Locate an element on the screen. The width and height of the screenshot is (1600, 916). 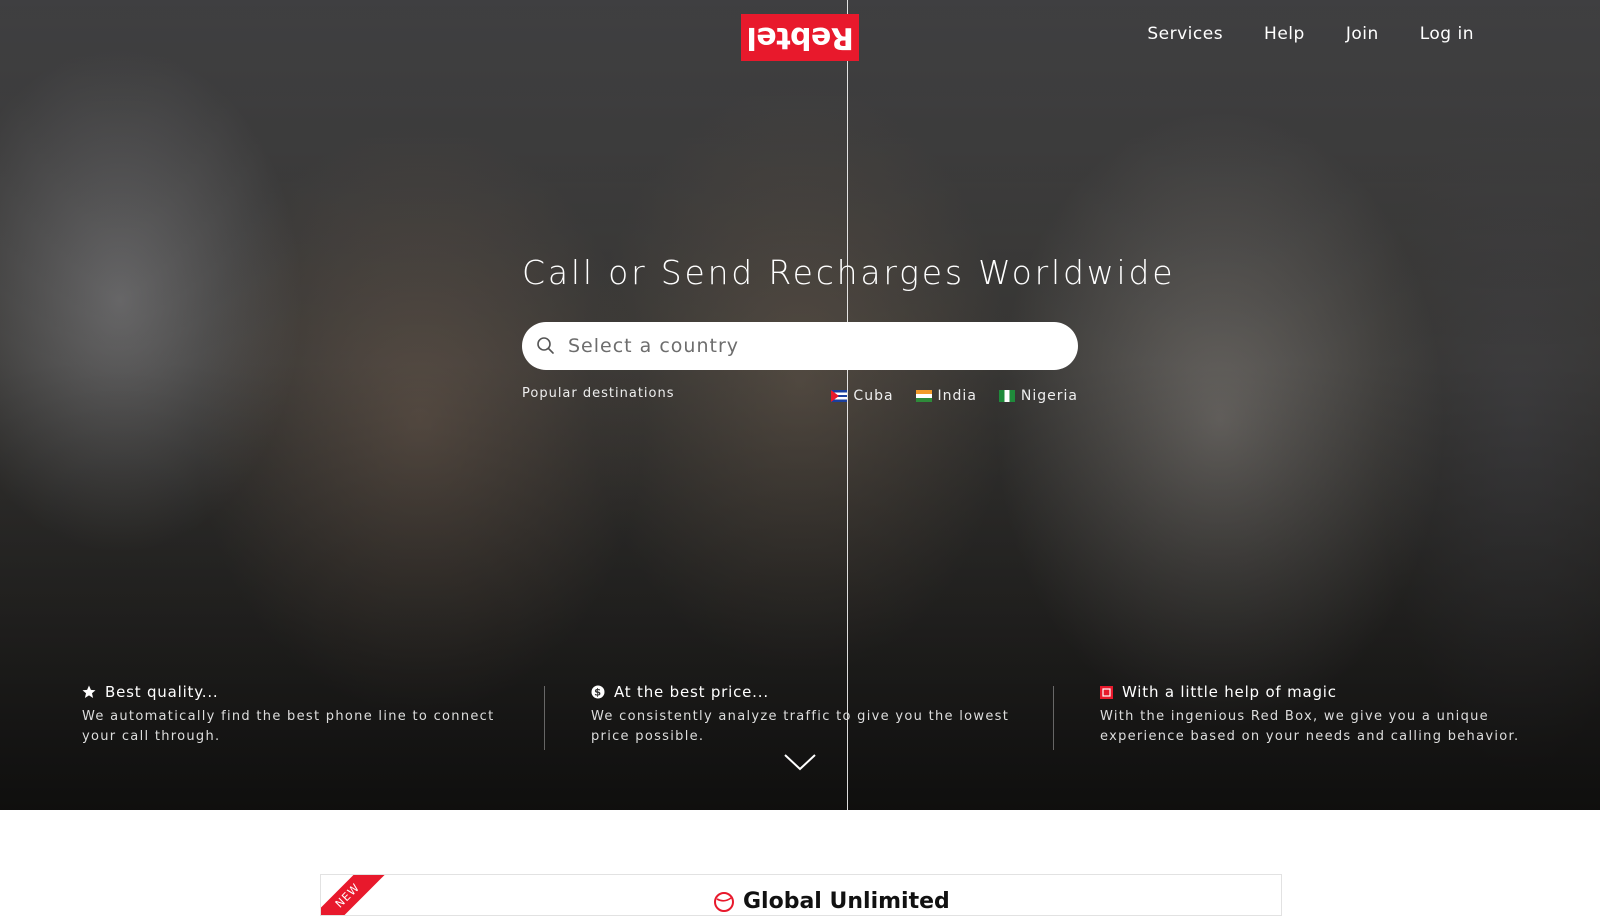
promo-card: NEW Global Unlimited is located at coordinates (801, 895).